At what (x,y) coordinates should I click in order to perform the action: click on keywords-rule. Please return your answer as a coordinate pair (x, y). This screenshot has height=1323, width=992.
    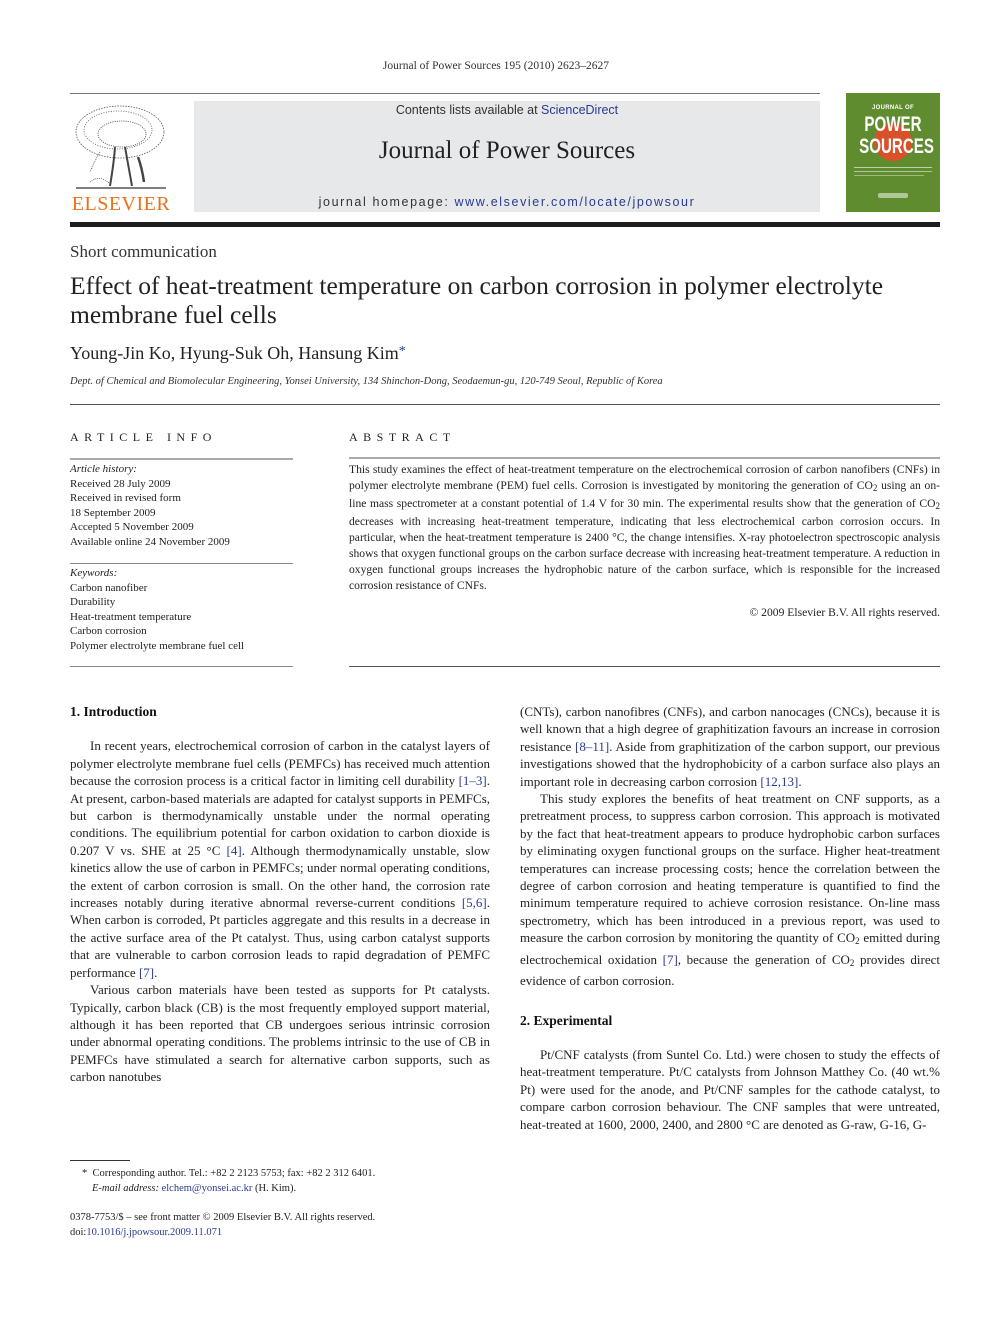
    Looking at the image, I should click on (181, 563).